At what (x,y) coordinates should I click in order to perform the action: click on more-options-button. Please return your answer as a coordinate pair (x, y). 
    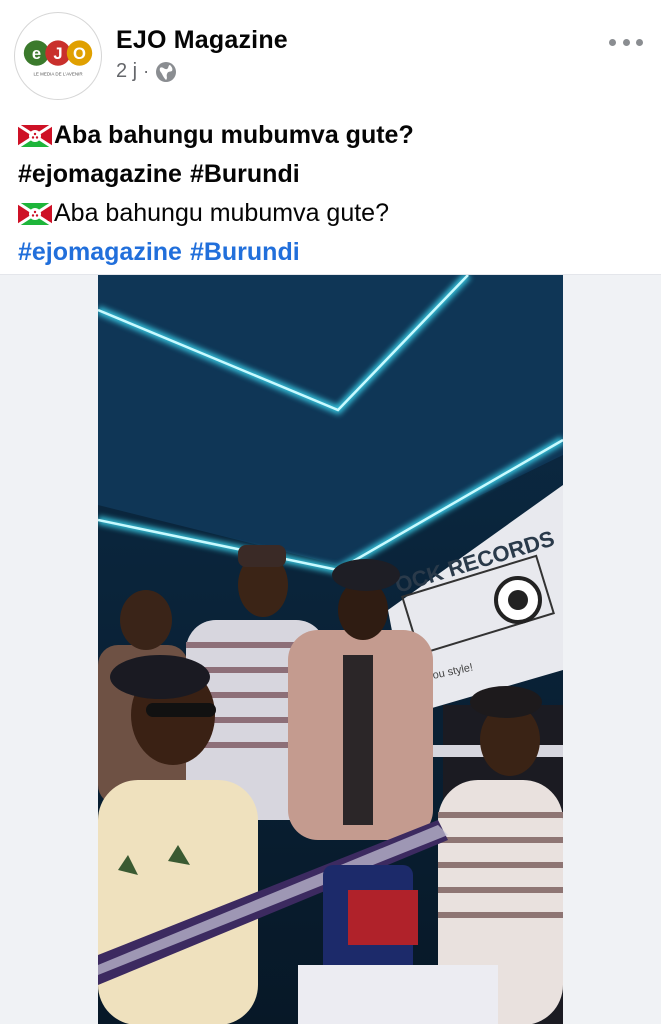
    Looking at the image, I should click on (626, 42).